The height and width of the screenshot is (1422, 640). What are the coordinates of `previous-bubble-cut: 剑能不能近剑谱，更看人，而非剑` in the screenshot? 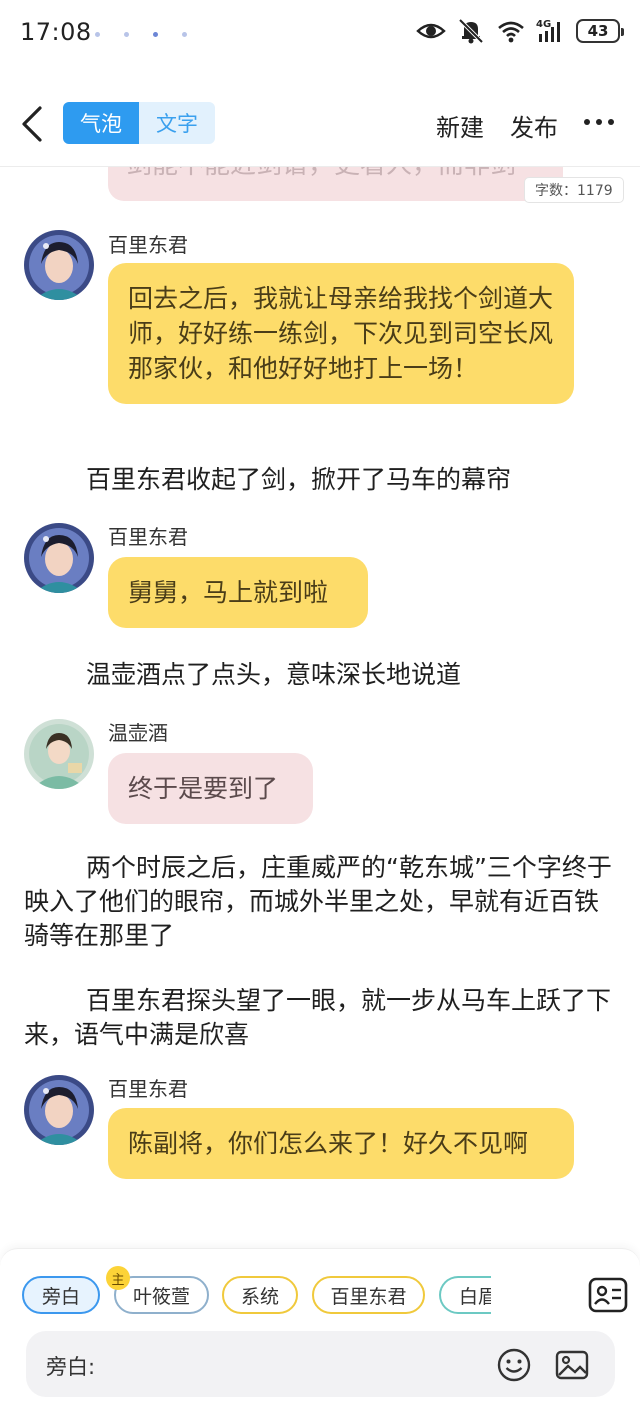 It's located at (335, 184).